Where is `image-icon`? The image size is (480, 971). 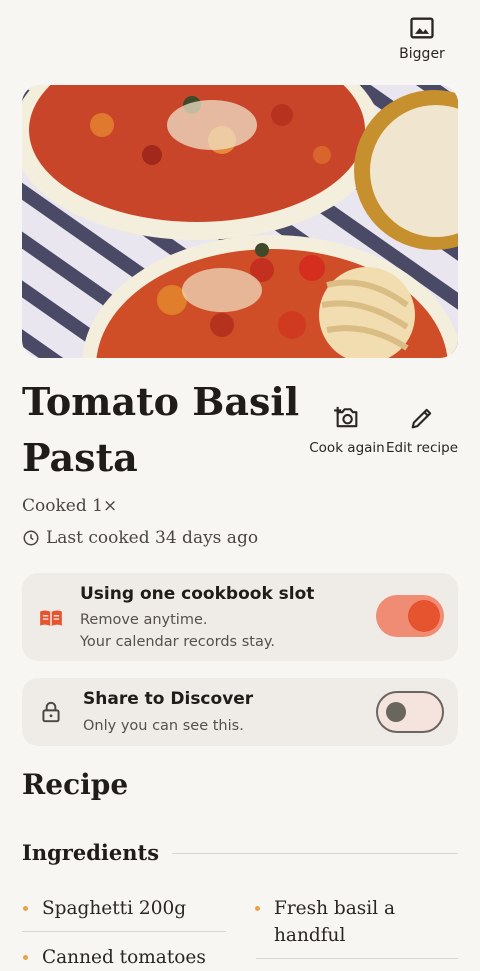
image-icon is located at coordinates (422, 28).